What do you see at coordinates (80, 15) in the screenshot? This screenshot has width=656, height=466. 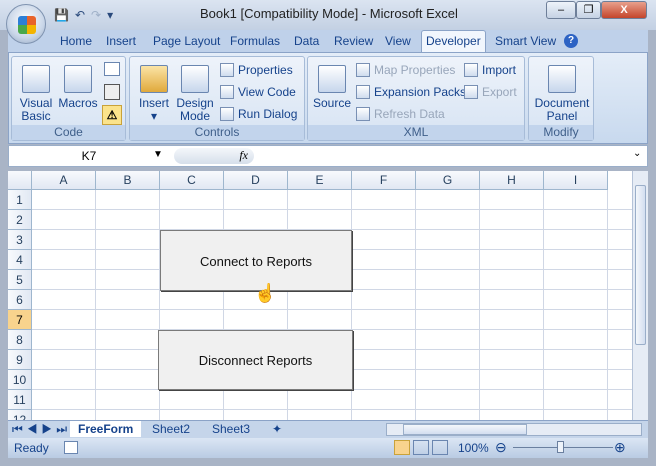 I see `undo-icon: ↶` at bounding box center [80, 15].